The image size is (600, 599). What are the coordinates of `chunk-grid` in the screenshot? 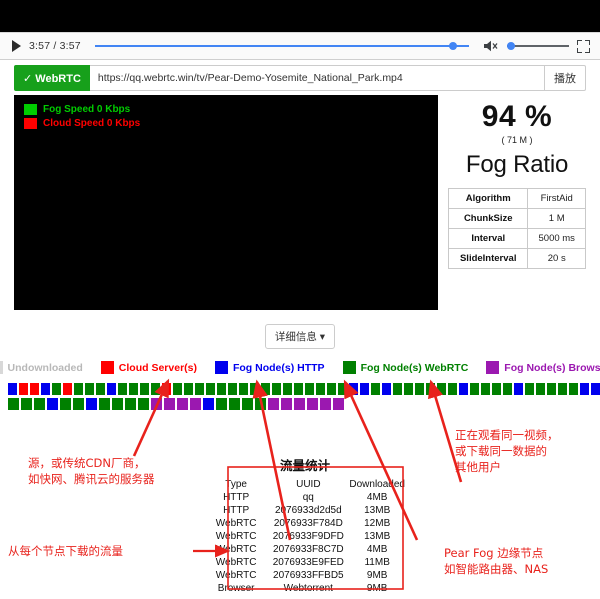 It's located at (304, 396).